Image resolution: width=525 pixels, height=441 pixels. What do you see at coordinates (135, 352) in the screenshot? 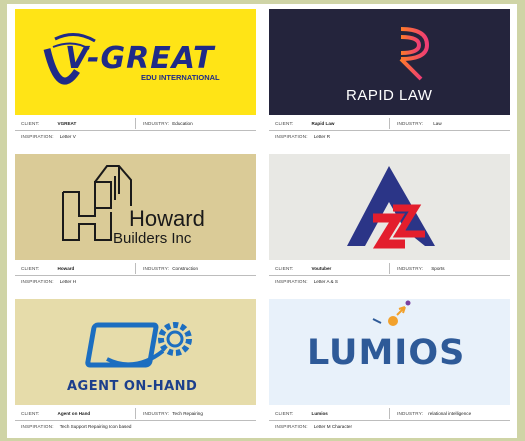
I see `agent-on-hand-logo: AGENT ON-HAND` at bounding box center [135, 352].